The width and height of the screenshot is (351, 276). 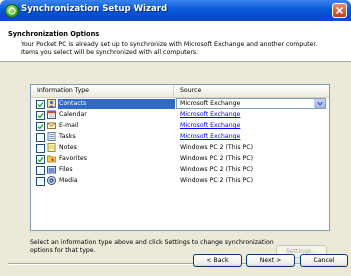 I want to click on list-item: Contacts Microsoft Exchange, so click(x=180, y=104).